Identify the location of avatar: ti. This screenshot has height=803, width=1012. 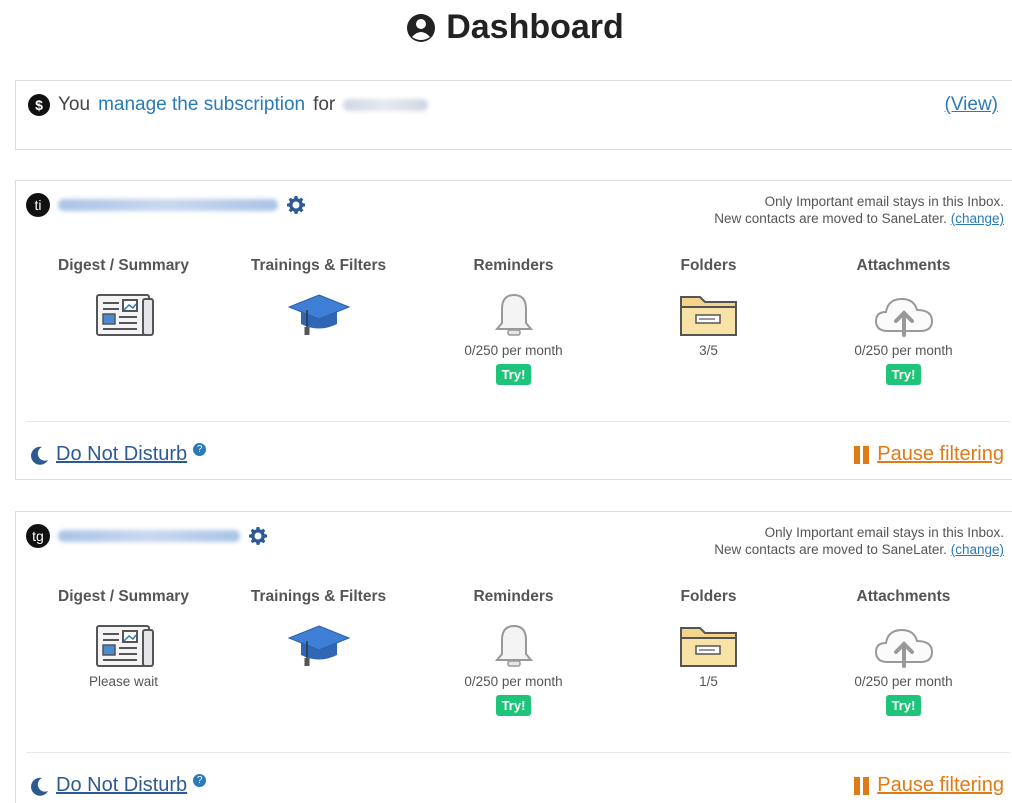
(38, 205).